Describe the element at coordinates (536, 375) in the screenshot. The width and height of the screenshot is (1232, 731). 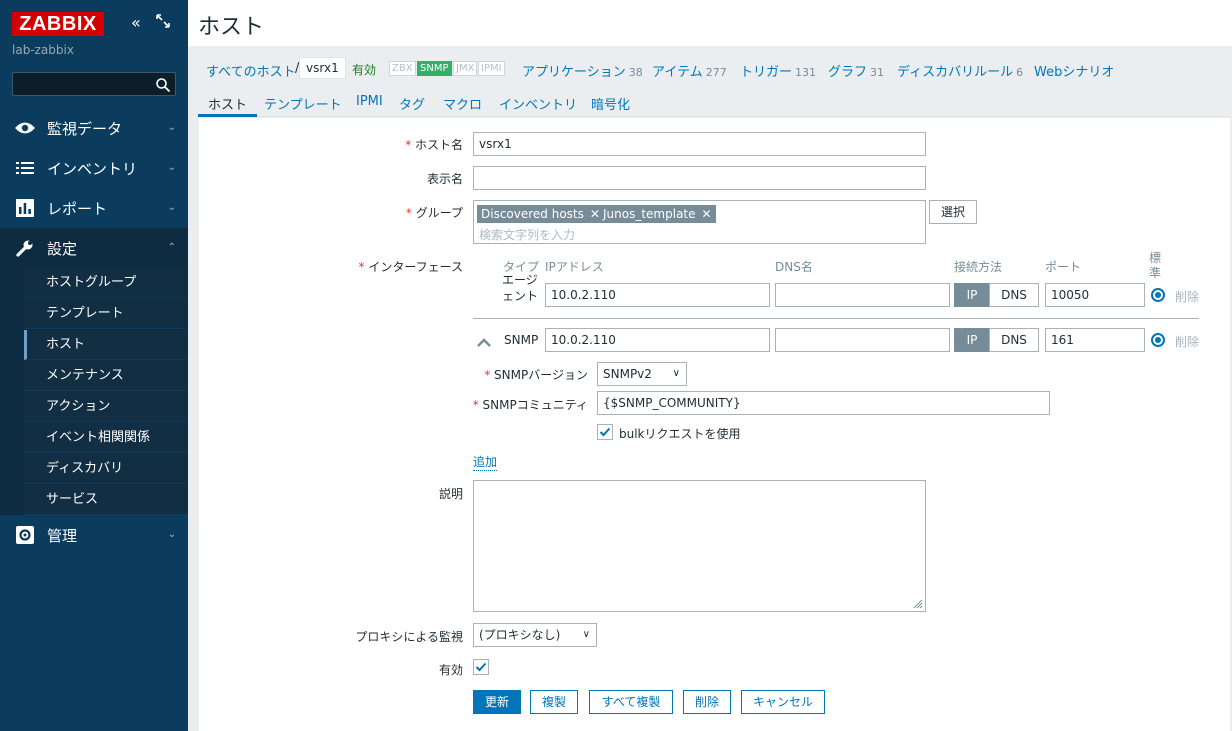
I see `snmp-version-label: * SNMPバージョン` at that location.